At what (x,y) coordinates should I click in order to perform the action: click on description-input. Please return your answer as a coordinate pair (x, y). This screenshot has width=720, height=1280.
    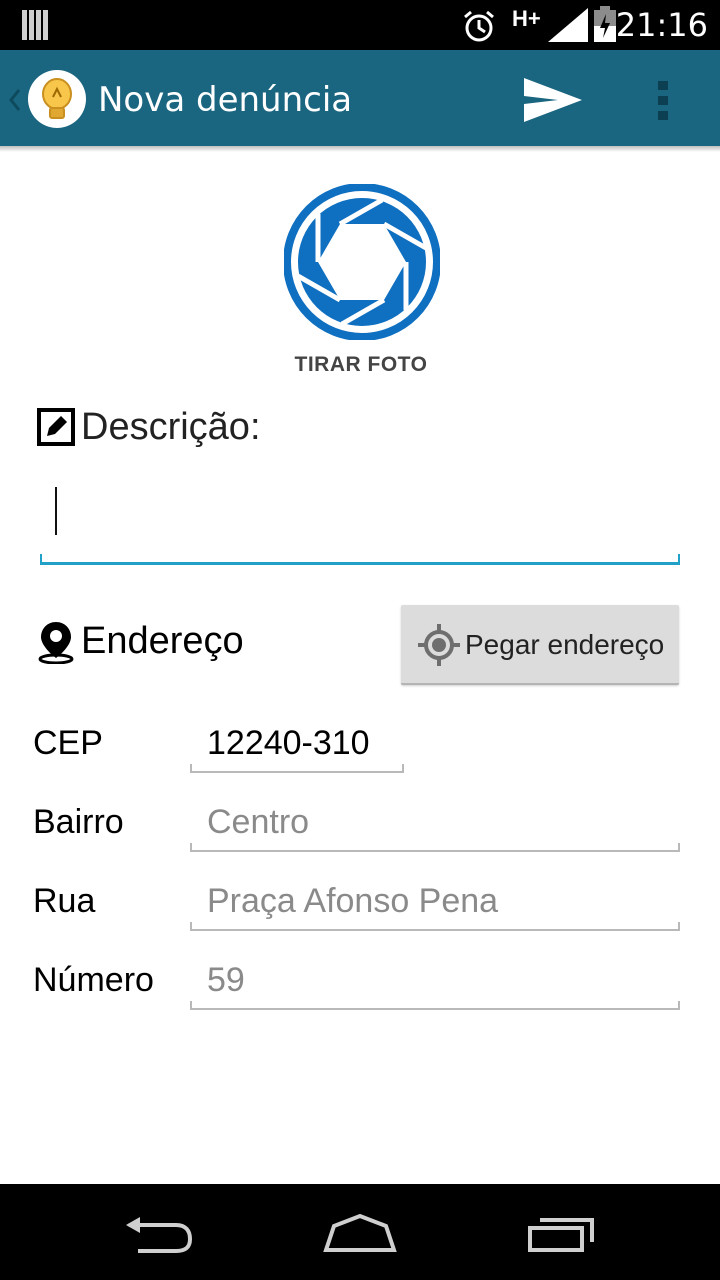
    Looking at the image, I should click on (360, 517).